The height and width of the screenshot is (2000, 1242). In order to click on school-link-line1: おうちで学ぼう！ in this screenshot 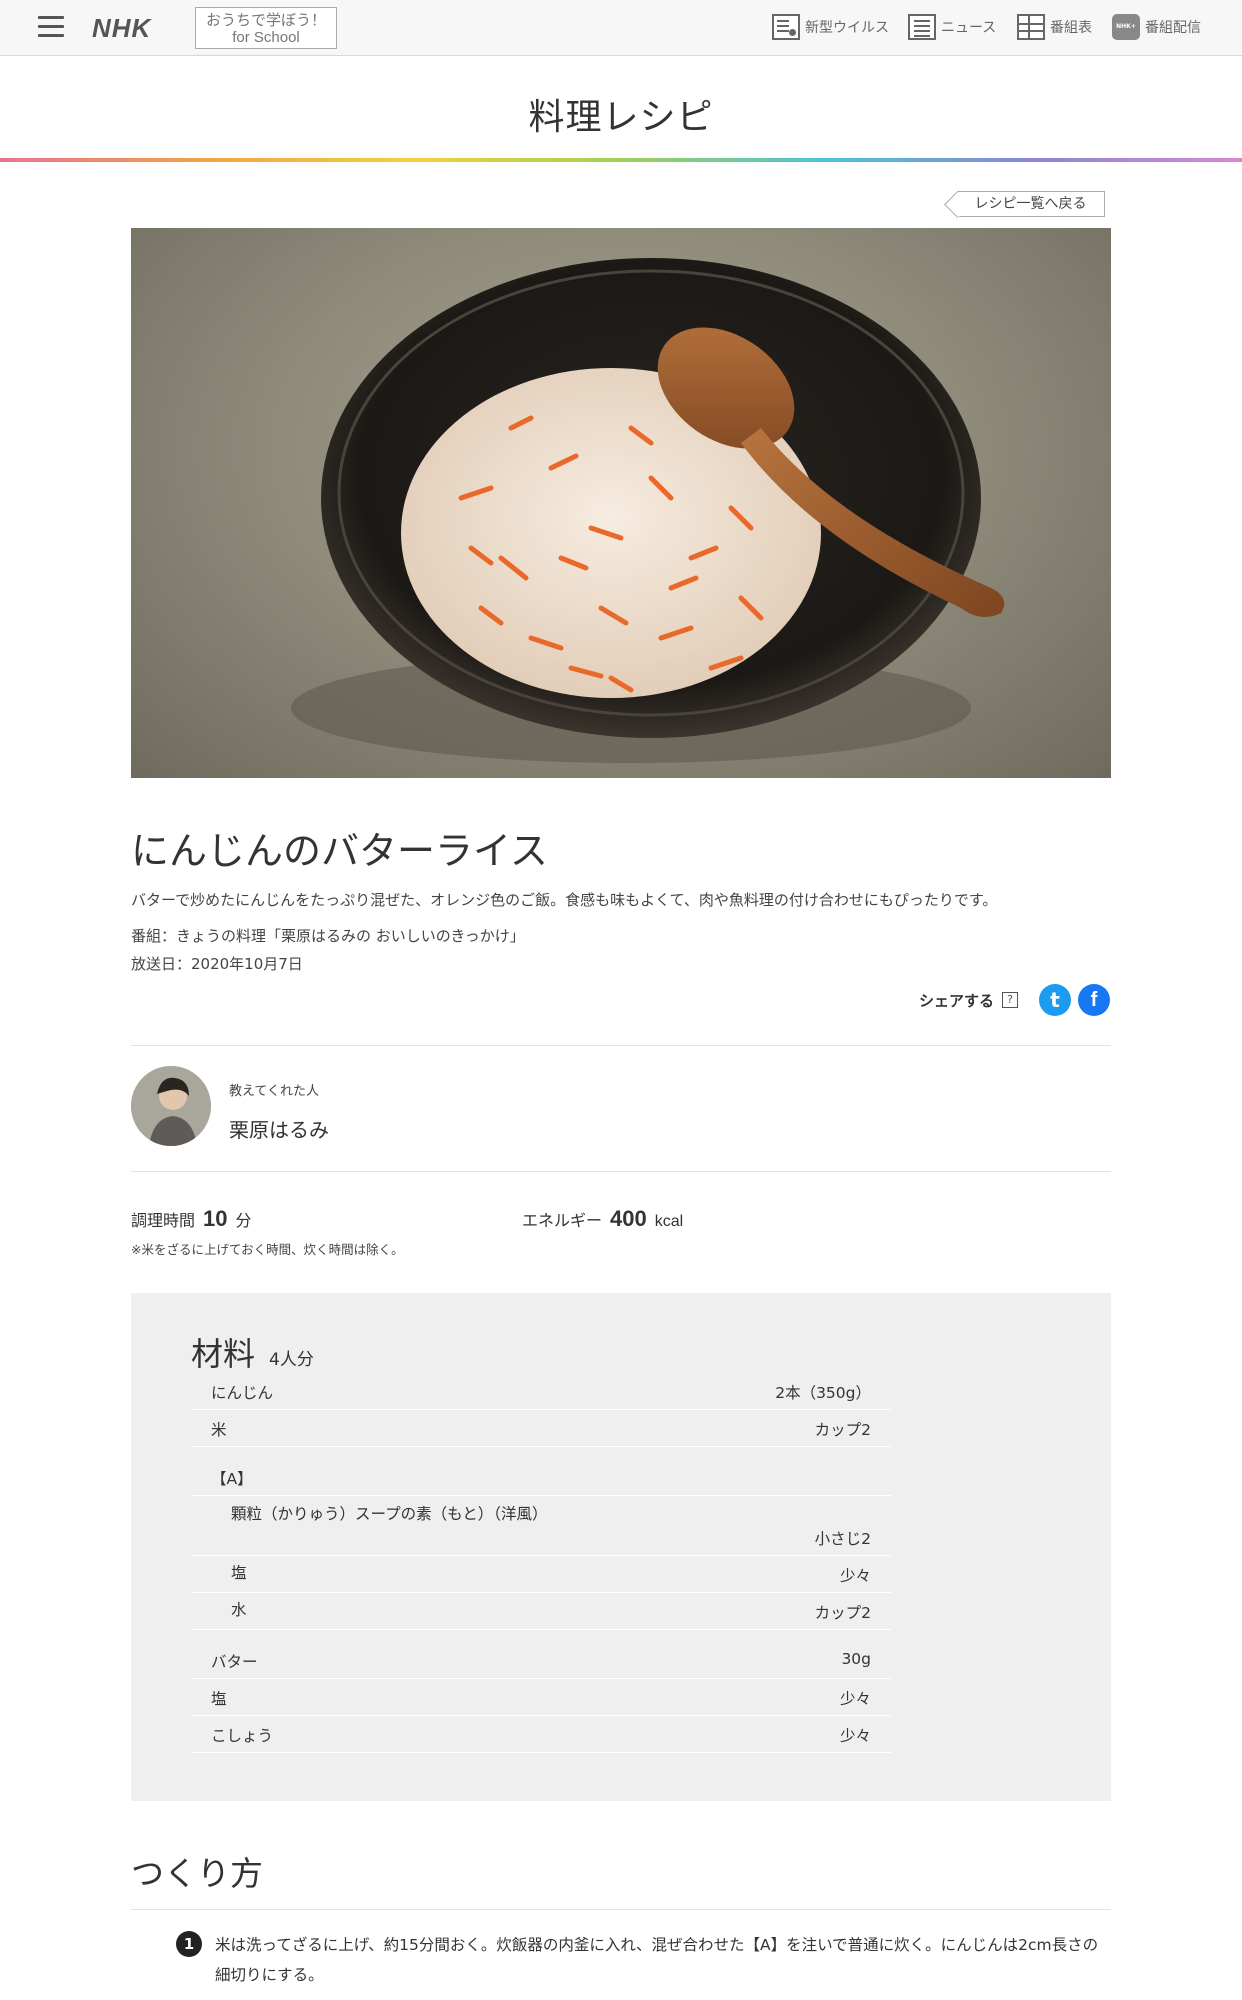, I will do `click(265, 20)`.